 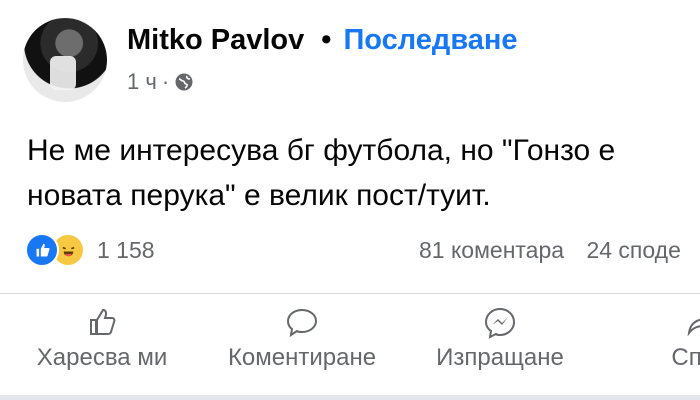 What do you see at coordinates (302, 323) in the screenshot?
I see `comment-icon` at bounding box center [302, 323].